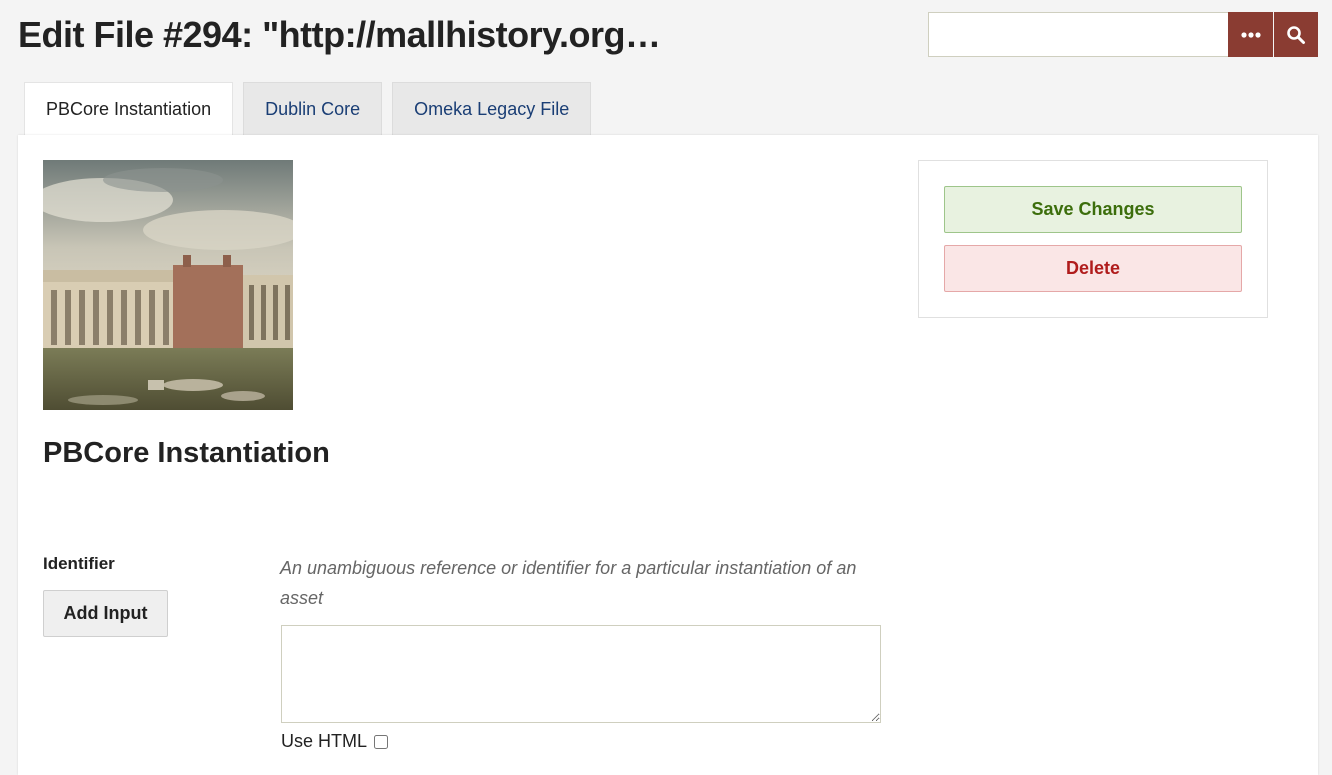 This screenshot has height=775, width=1332. I want to click on tab-pbcore-instantiation: PBCore Instantiation, so click(129, 108).